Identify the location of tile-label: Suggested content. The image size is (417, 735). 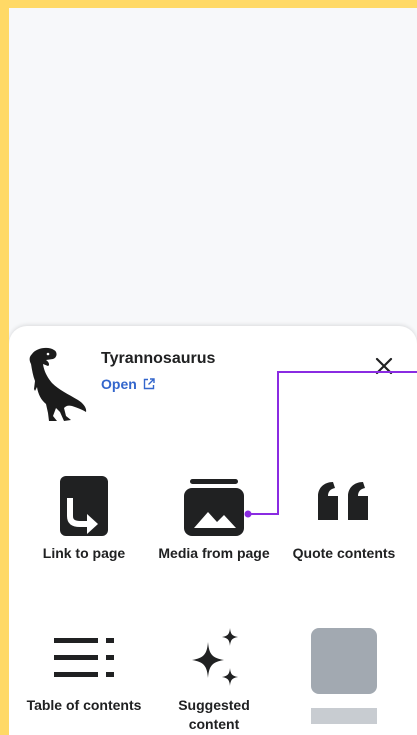
(214, 714).